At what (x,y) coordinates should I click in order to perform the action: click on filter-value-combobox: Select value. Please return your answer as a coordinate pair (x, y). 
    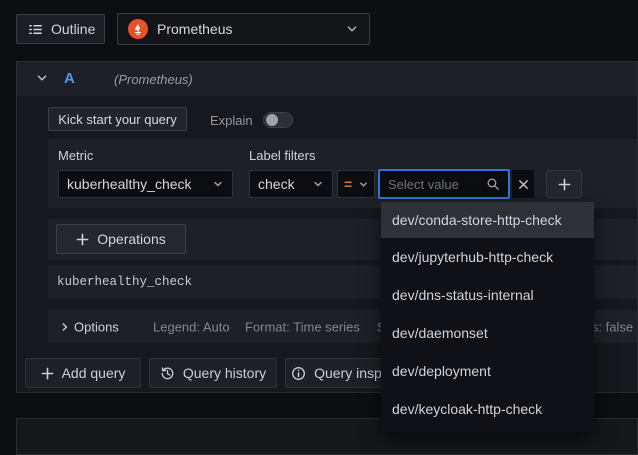
    Looking at the image, I should click on (444, 184).